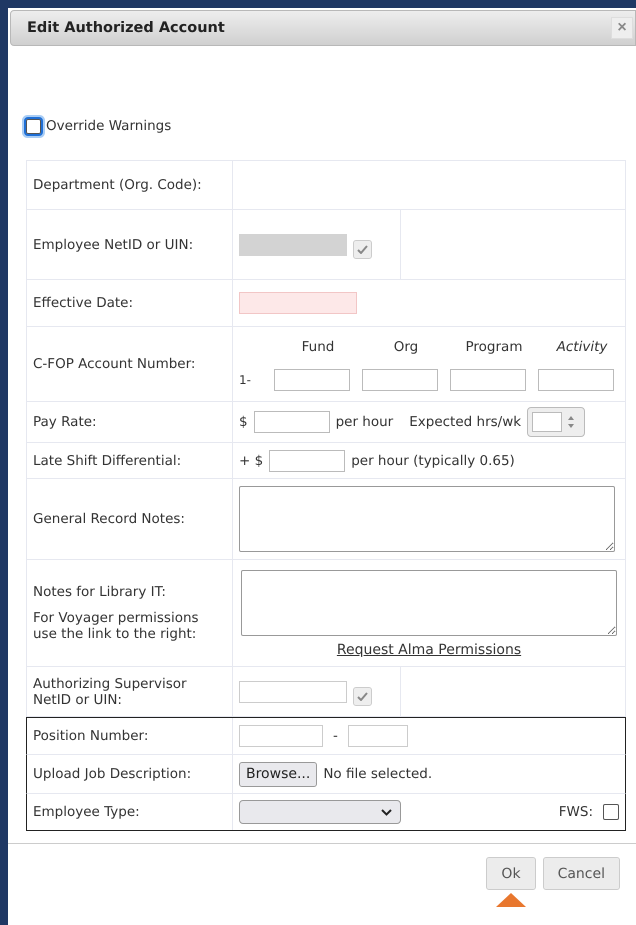 This screenshot has height=925, width=636. Describe the element at coordinates (113, 244) in the screenshot. I see `field-label: Employee NetID or UIN:` at that location.